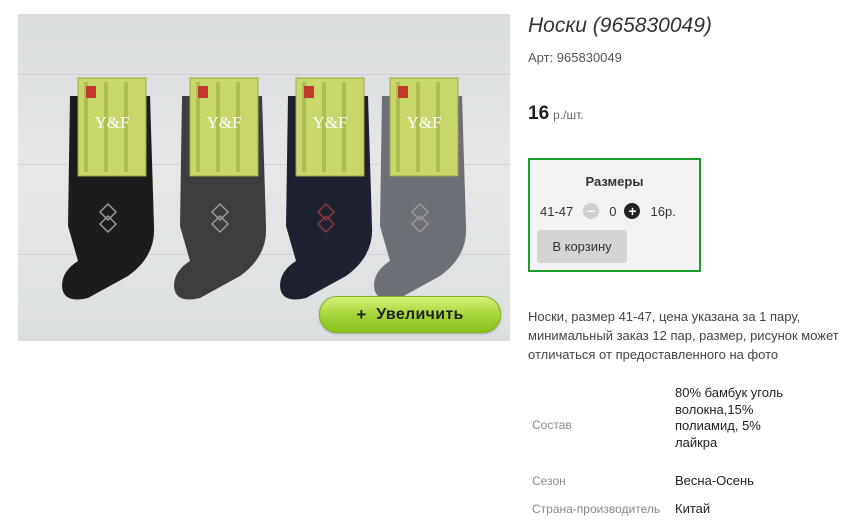  I want to click on zoom-button-label: Увеличить, so click(420, 314).